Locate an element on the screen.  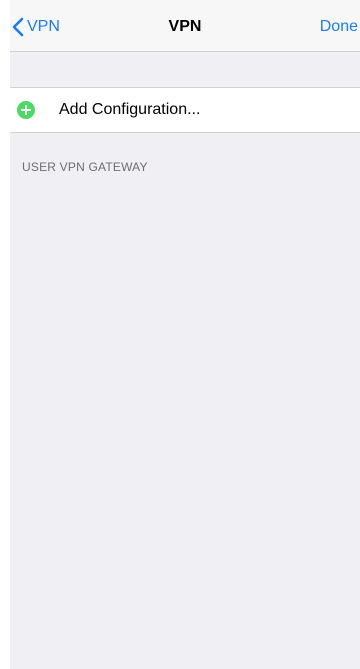
page-title: VPN is located at coordinates (185, 26).